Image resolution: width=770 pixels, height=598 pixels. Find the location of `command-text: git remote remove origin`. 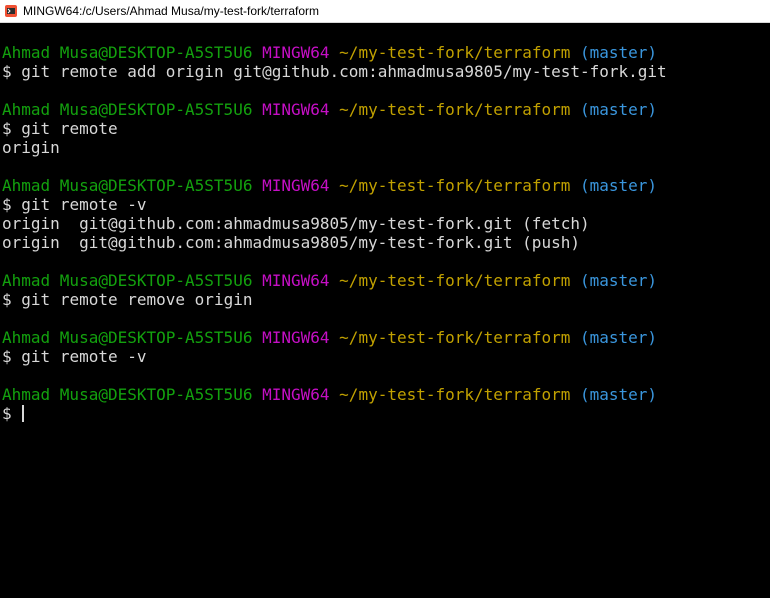

command-text: git remote remove origin is located at coordinates (137, 299).